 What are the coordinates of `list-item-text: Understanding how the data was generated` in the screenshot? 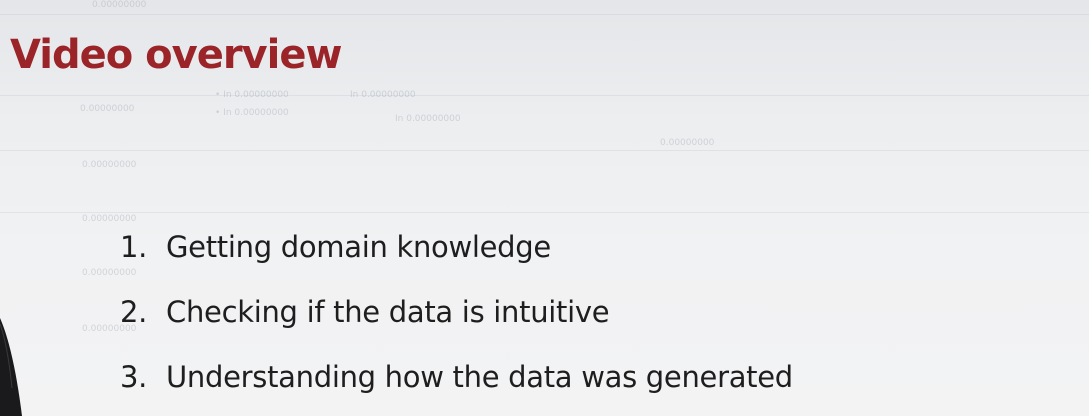 It's located at (479, 377).